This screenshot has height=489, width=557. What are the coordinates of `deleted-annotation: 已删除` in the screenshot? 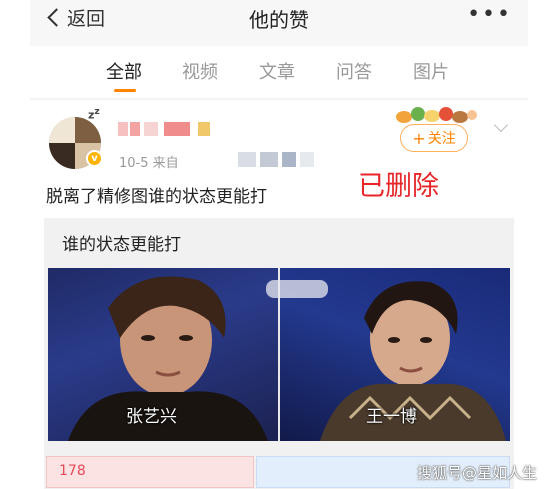 It's located at (398, 186).